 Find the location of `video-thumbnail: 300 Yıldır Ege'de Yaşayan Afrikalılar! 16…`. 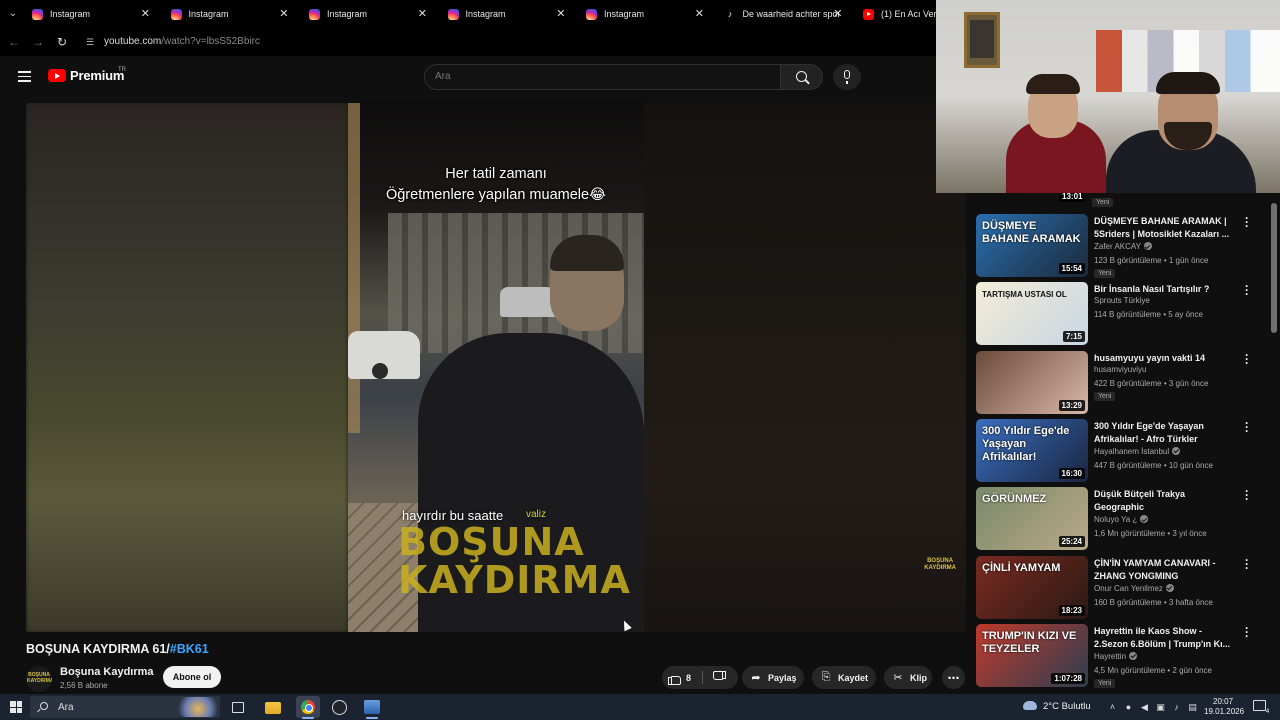

video-thumbnail: 300 Yıldır Ege'de Yaşayan Afrikalılar! 16… is located at coordinates (1032, 450).